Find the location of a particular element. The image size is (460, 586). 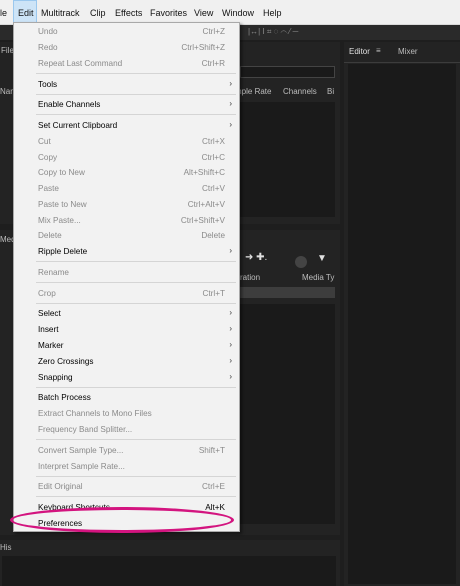

files-col-bits: Bi is located at coordinates (331, 91).